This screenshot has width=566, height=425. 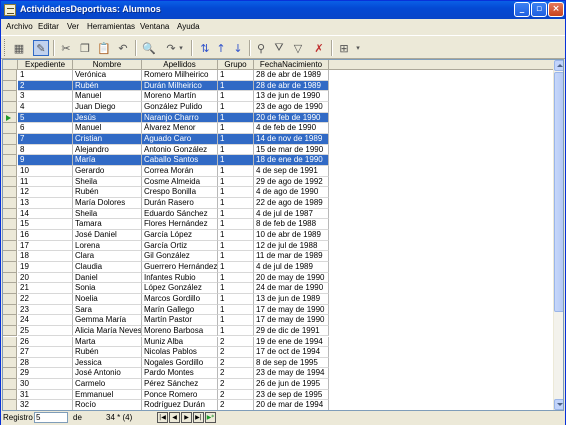 I want to click on table-cell: 4 de sep de 1991, so click(x=291, y=171).